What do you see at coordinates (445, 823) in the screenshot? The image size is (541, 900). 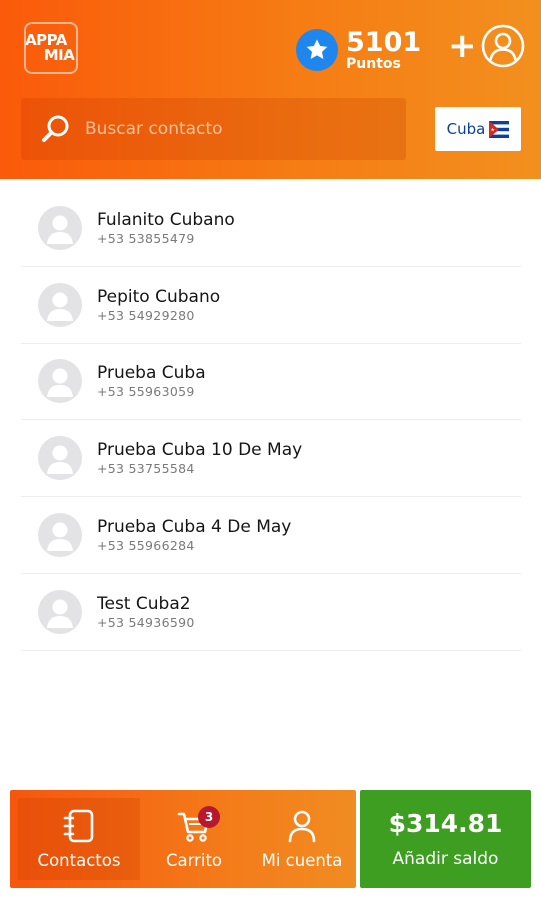 I see `balance-amount: $314.81` at bounding box center [445, 823].